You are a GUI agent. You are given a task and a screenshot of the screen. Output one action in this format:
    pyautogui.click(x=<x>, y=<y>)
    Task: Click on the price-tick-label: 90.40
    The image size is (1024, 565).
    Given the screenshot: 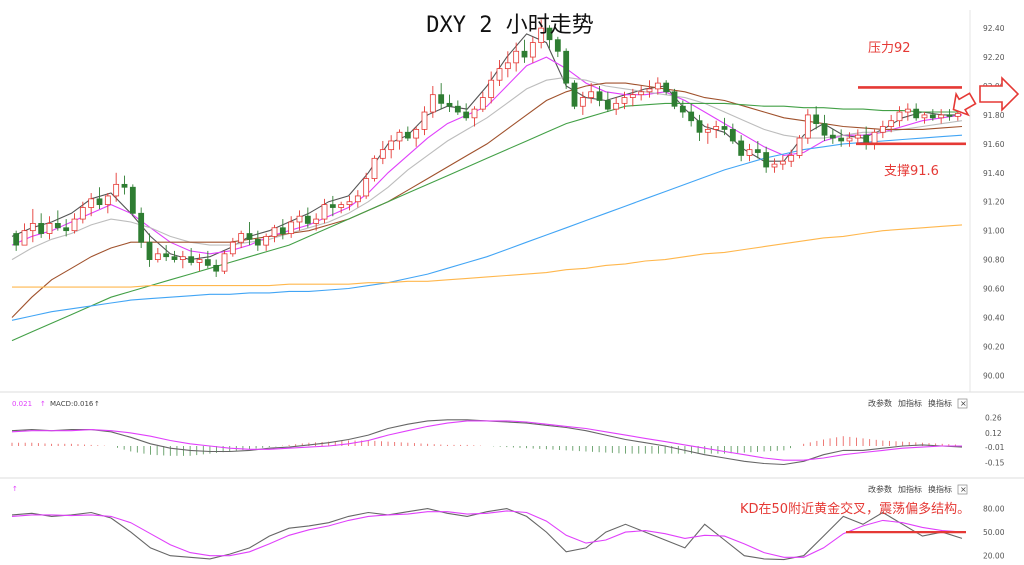 What is the action you would take?
    pyautogui.click(x=994, y=317)
    